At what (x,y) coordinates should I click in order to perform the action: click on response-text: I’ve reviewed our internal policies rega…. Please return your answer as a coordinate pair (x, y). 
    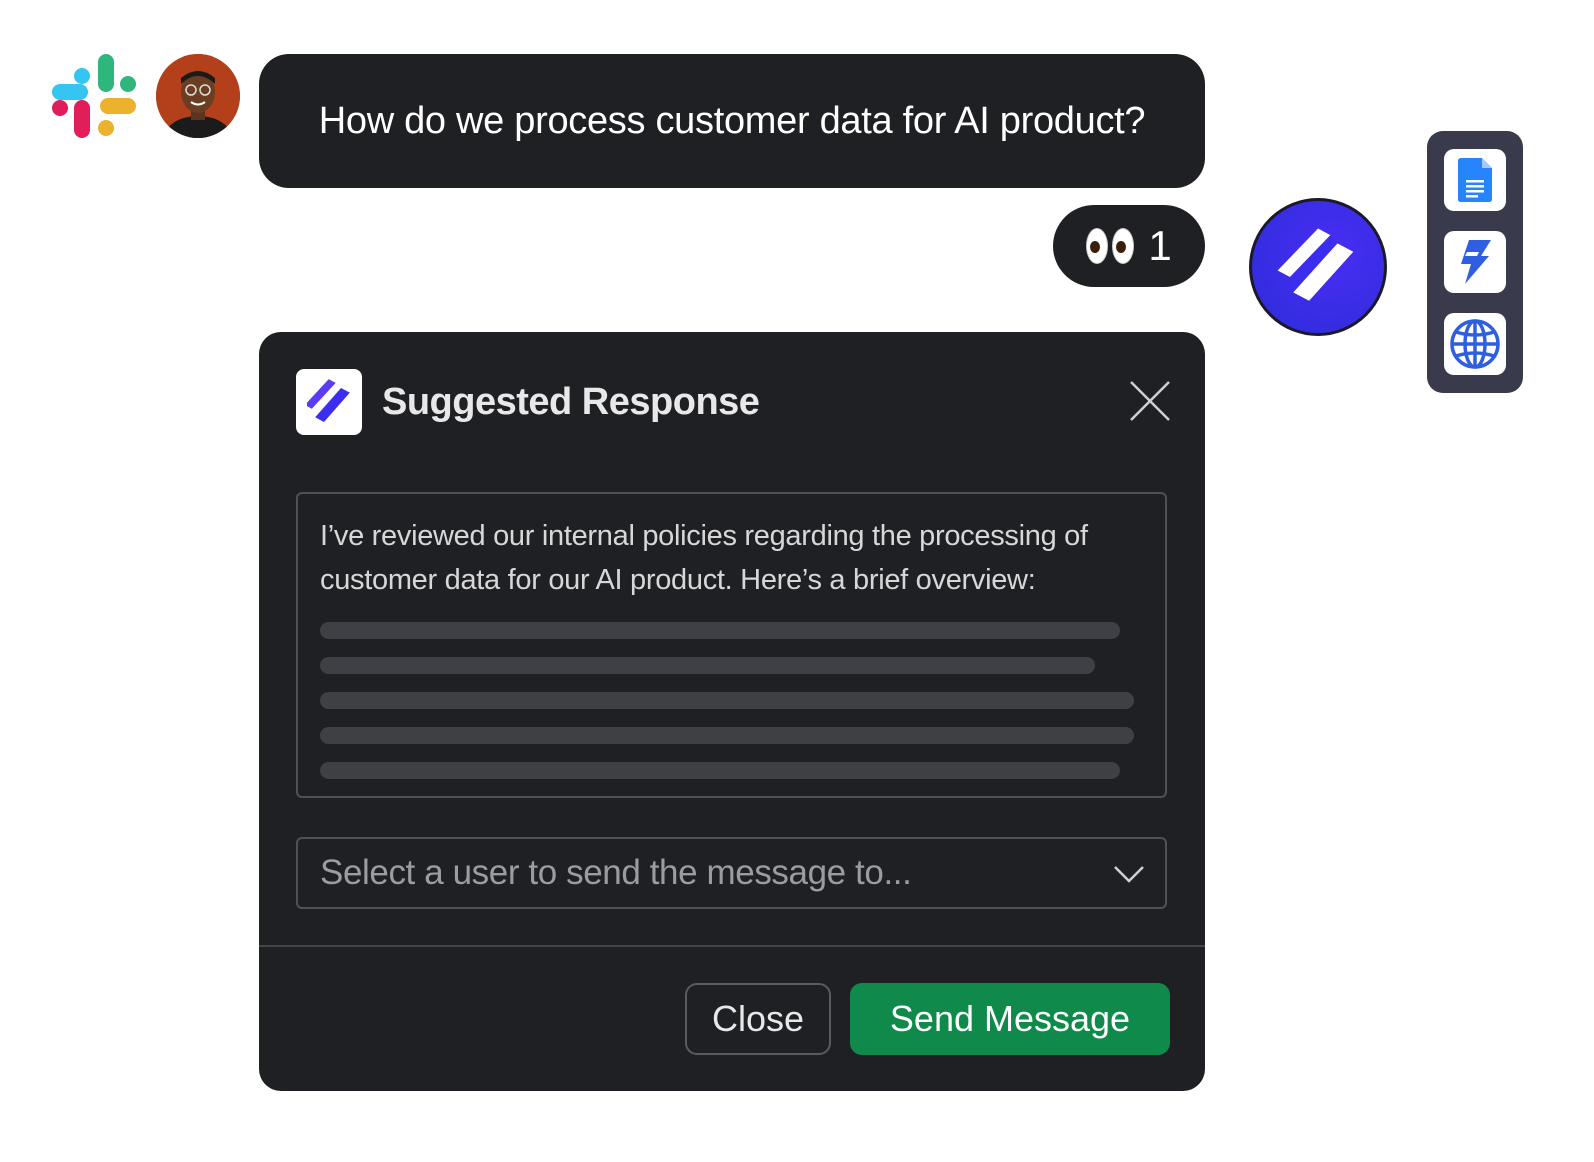
    Looking at the image, I should click on (704, 558).